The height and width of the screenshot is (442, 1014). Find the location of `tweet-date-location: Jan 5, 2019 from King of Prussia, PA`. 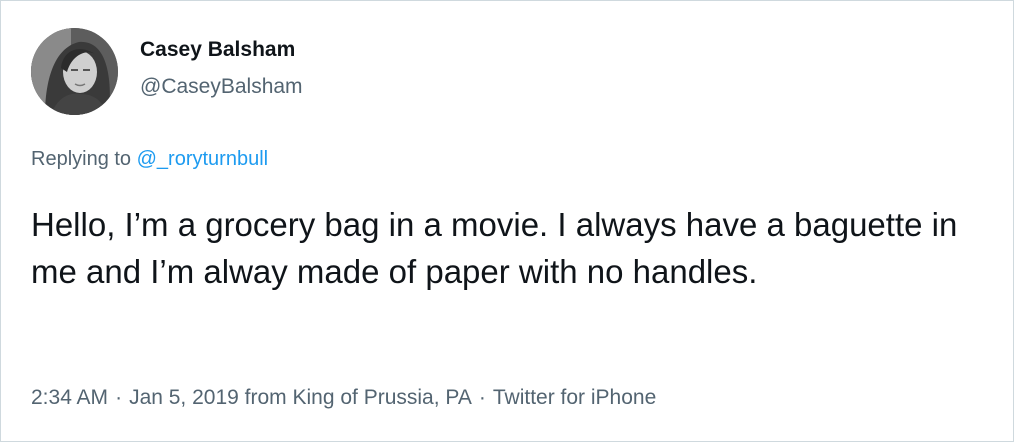

tweet-date-location: Jan 5, 2019 from King of Prussia, PA is located at coordinates (300, 397).